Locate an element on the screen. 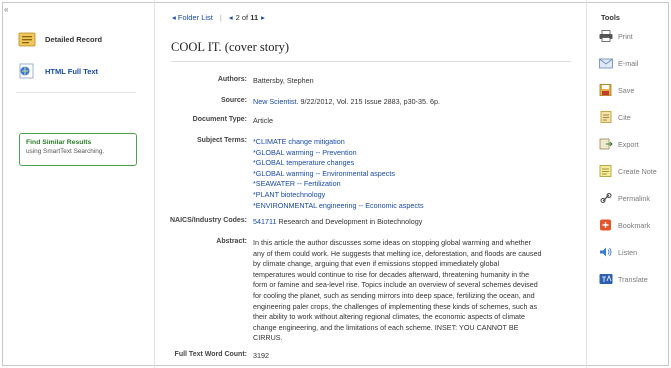 The width and height of the screenshot is (671, 368). naics-label: NAICS/Industry Codes: is located at coordinates (208, 220).